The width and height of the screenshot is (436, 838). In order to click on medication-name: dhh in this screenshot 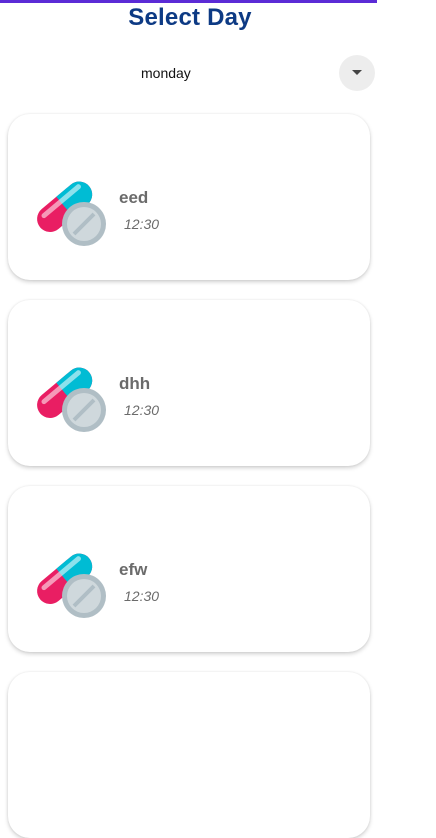, I will do `click(135, 383)`.